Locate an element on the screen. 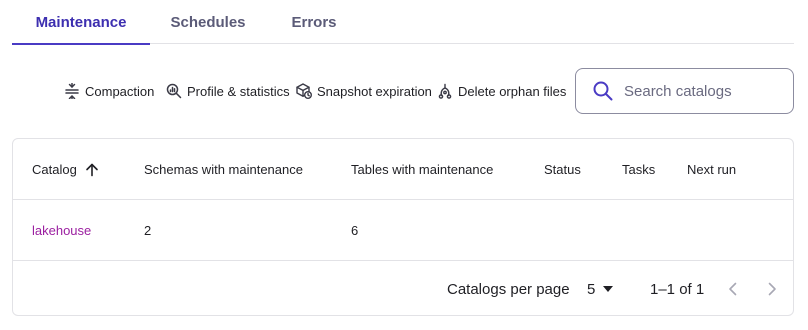 This screenshot has height=330, width=808. profile-statistics-button: Profile & statistics is located at coordinates (228, 91).